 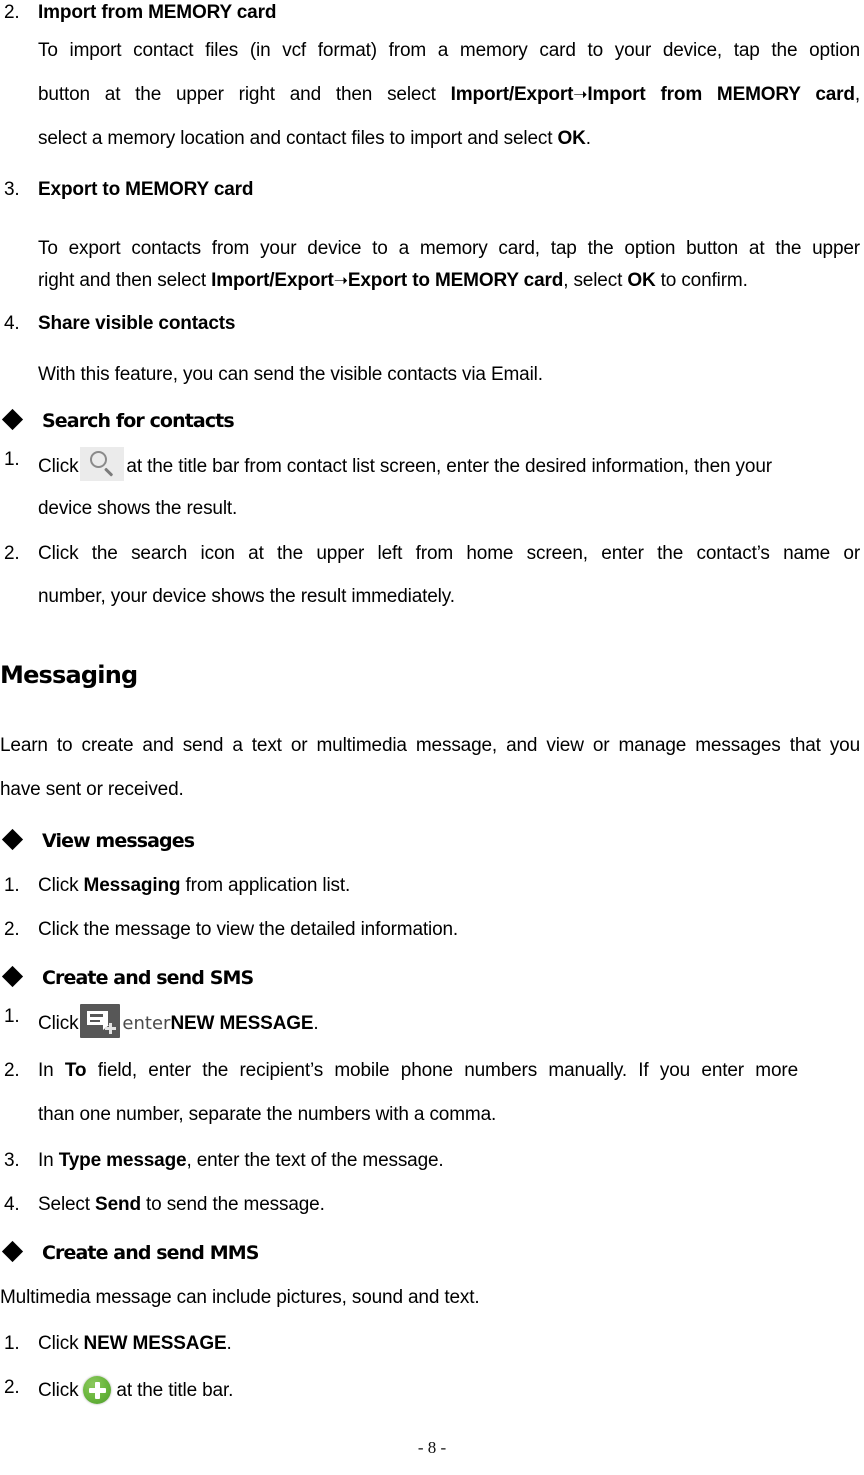 I want to click on emphasis-import-from-memory-card: Import from MEMORY card, so click(x=721, y=94).